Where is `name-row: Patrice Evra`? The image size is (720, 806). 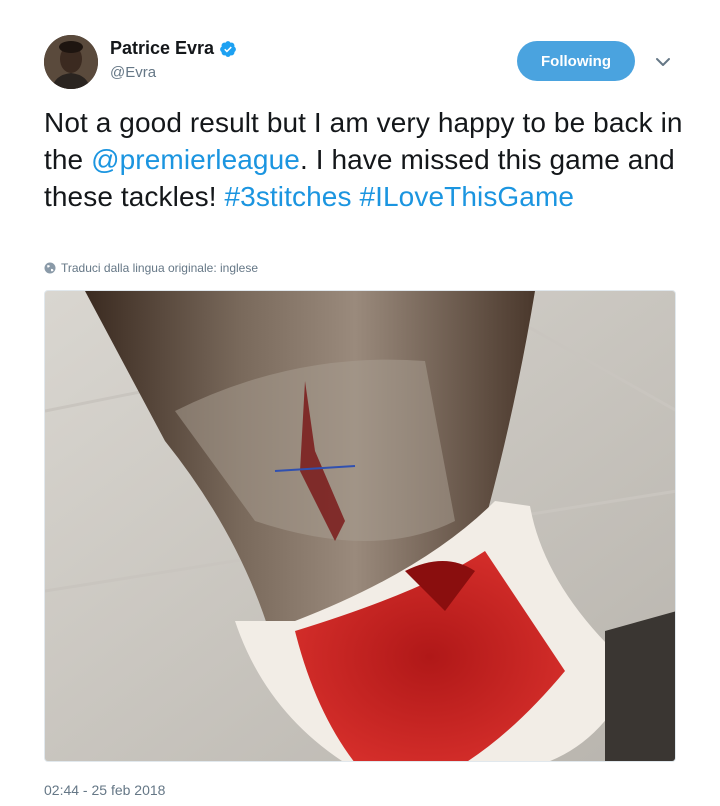
name-row: Patrice Evra is located at coordinates (173, 48).